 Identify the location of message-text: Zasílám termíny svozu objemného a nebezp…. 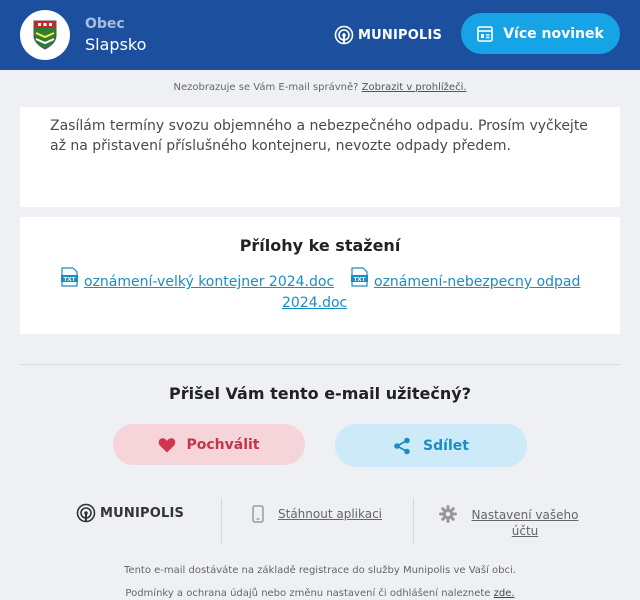
(319, 136).